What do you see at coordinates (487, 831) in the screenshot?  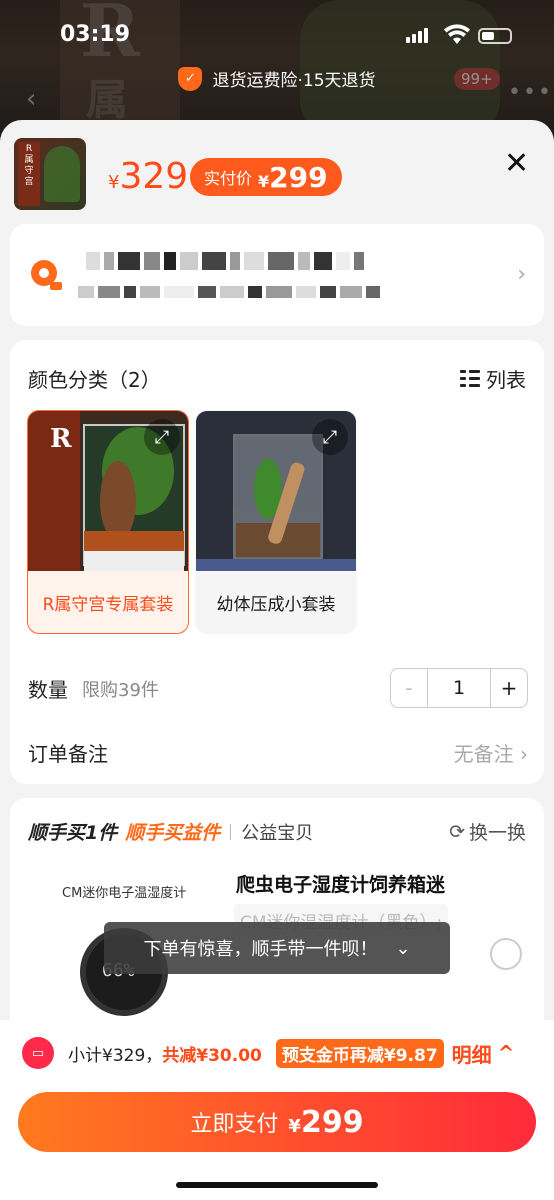 I see `swap-button: ⟳ 换一换` at bounding box center [487, 831].